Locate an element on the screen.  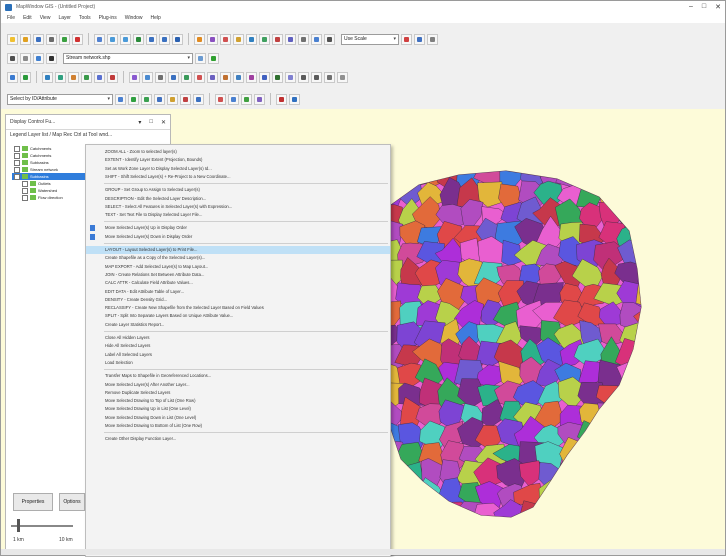
aspect-button is located at coordinates (147, 77).